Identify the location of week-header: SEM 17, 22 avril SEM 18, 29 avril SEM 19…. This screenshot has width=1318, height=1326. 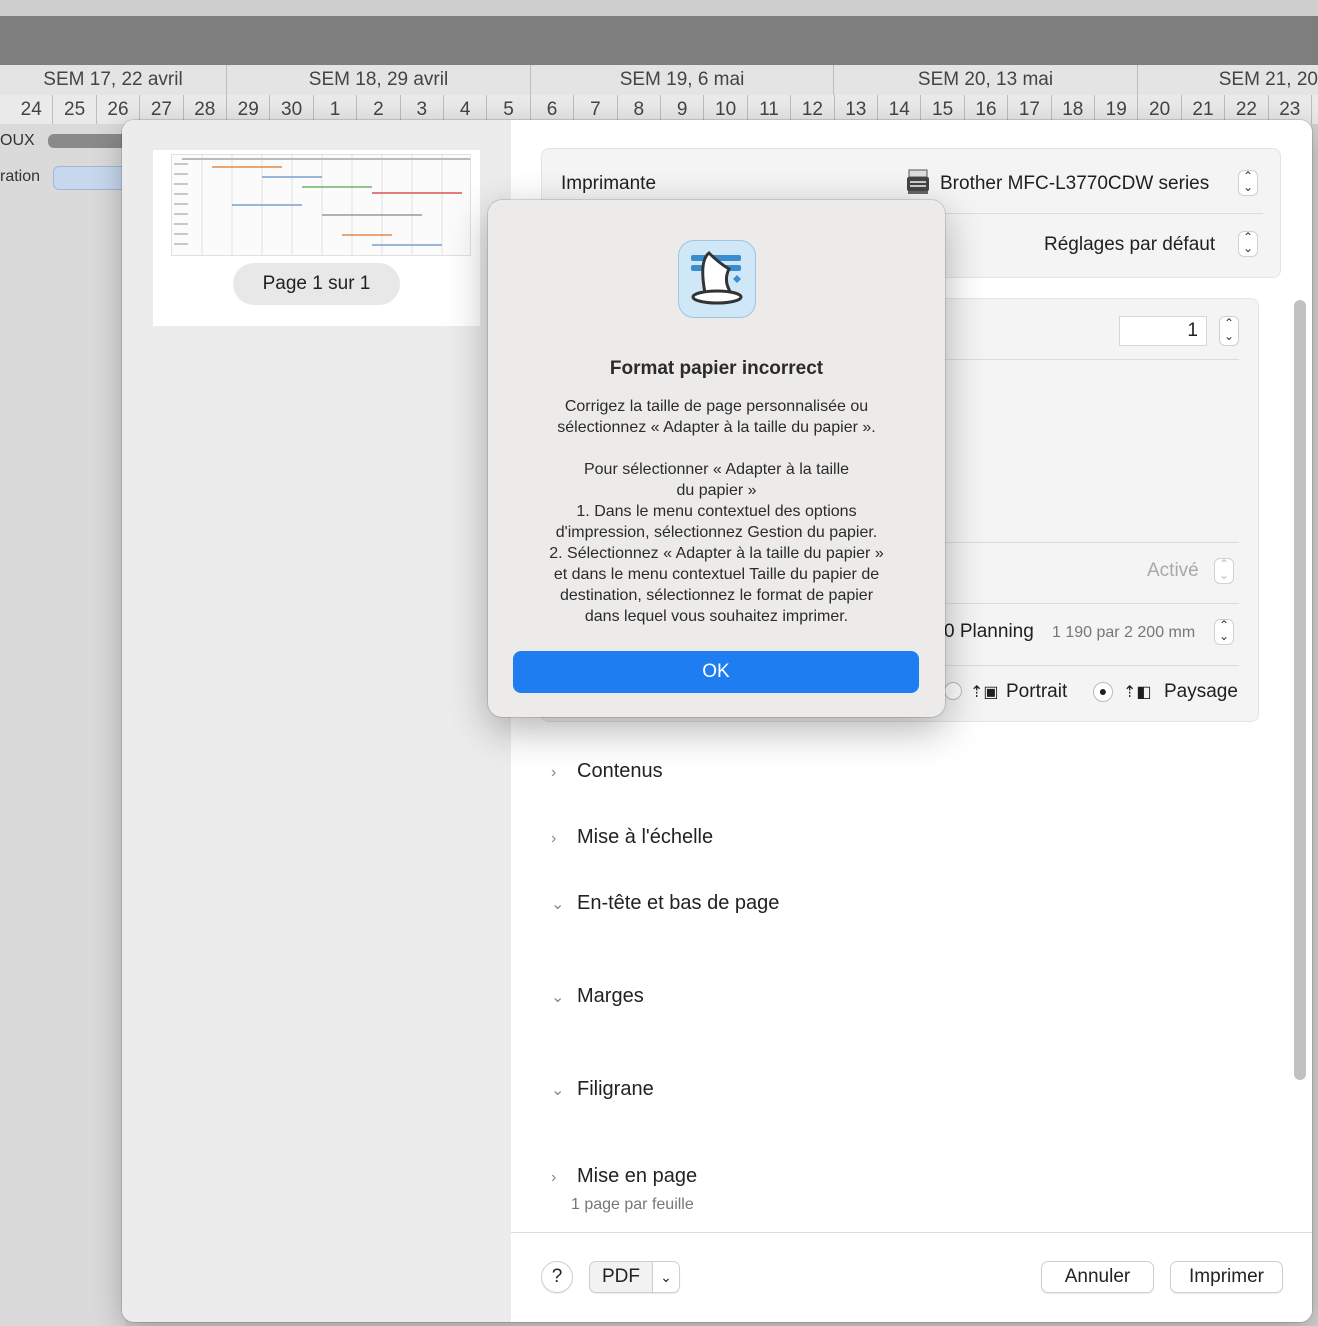
(659, 80).